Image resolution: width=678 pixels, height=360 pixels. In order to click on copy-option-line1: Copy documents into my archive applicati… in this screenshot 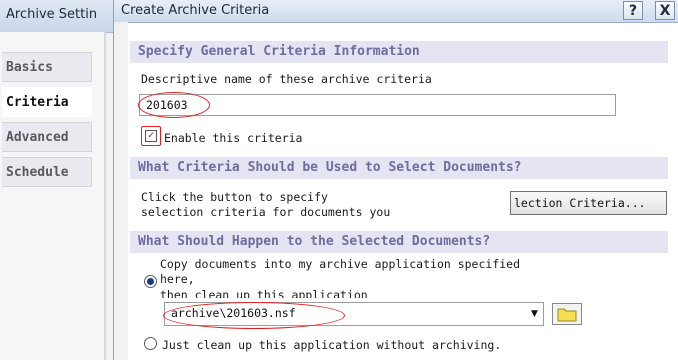, I will do `click(340, 264)`.